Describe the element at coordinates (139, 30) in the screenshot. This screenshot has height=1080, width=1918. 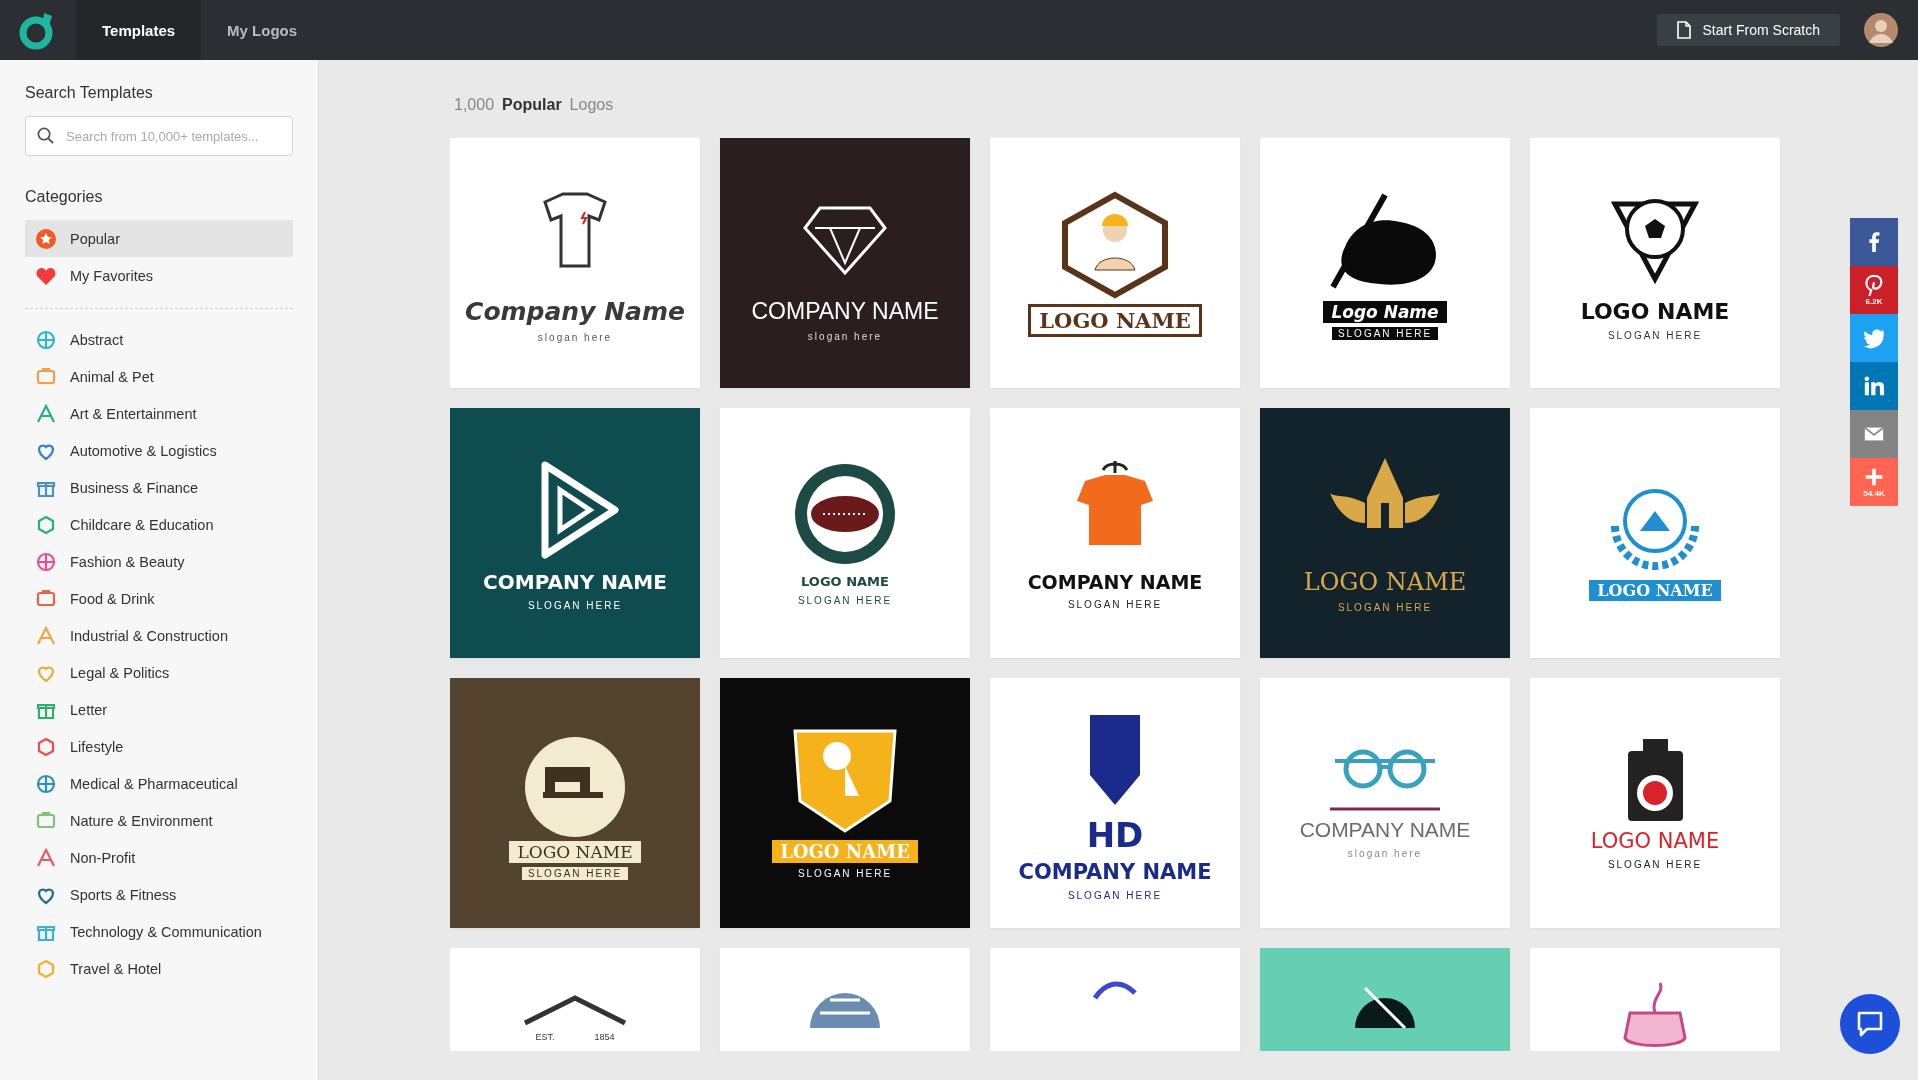
I see `nav-tab: Templates` at that location.